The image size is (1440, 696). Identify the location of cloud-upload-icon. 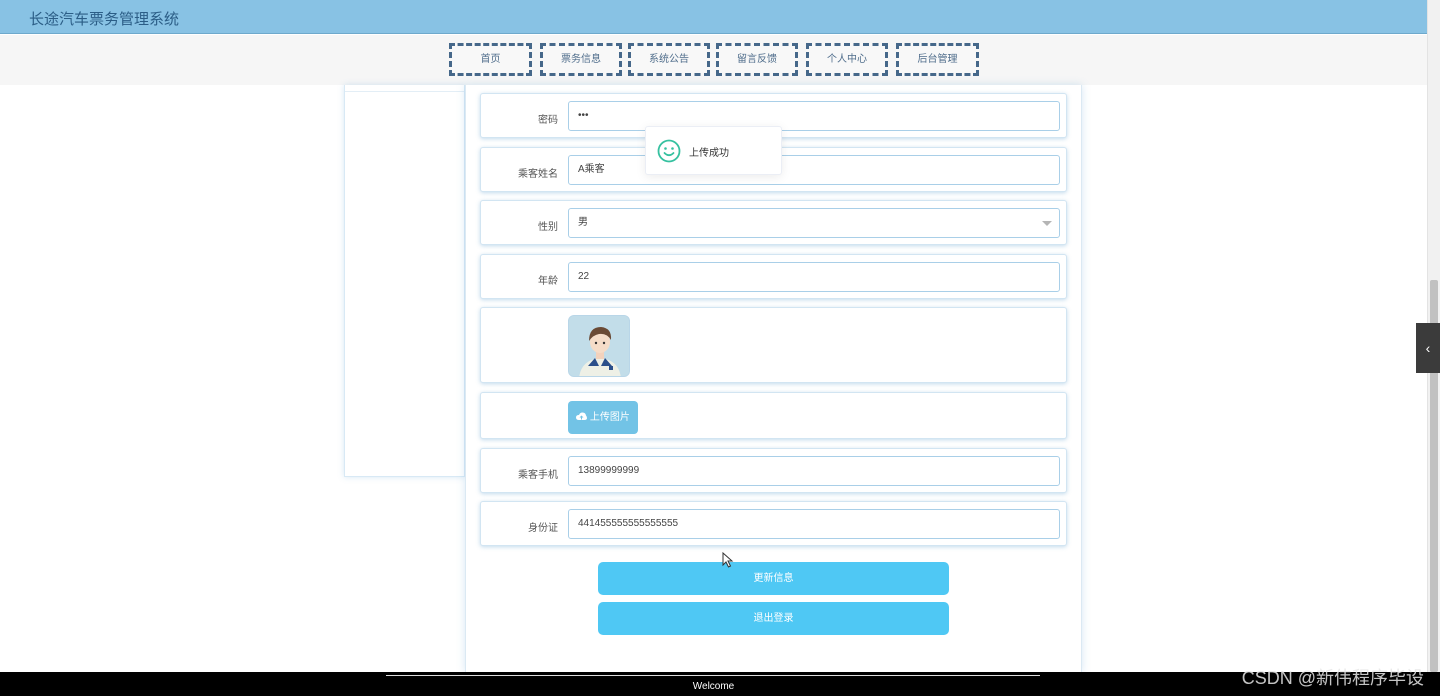
(582, 416).